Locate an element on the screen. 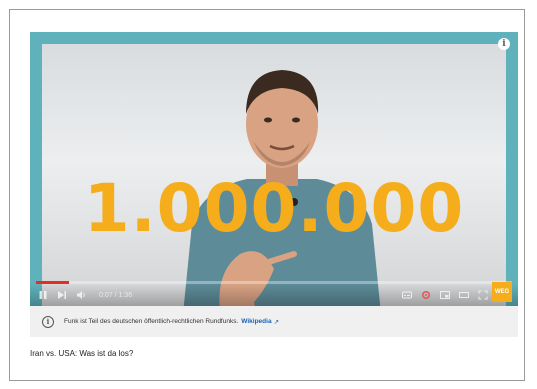  pause-icon is located at coordinates (43, 295).